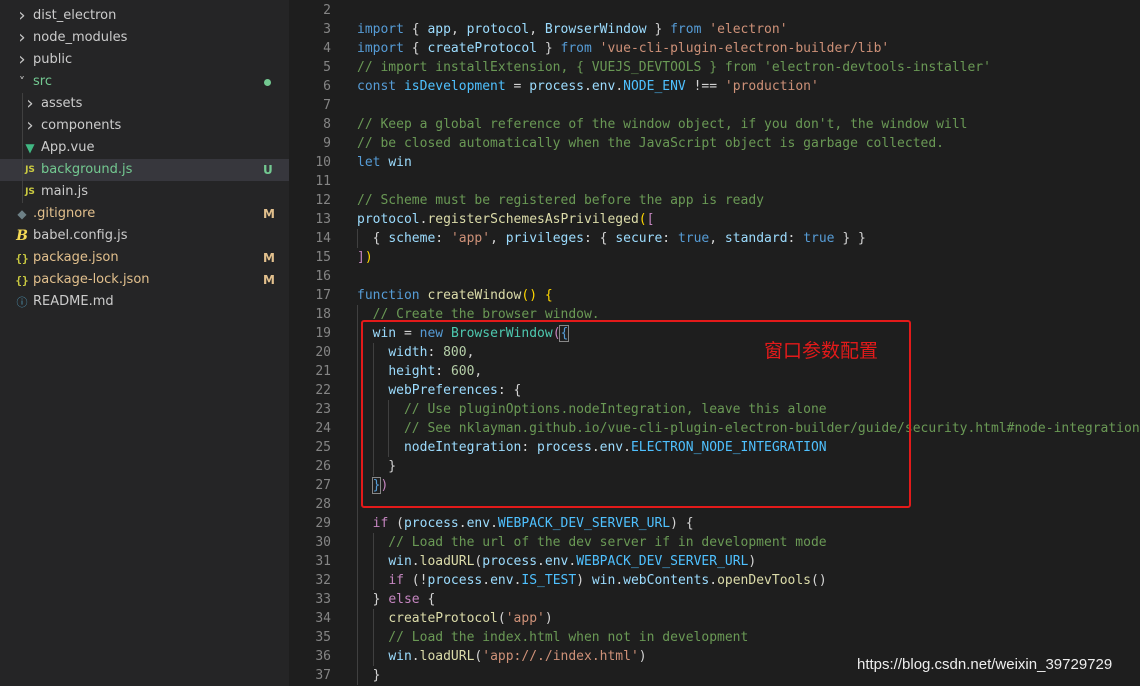 The image size is (1140, 686). Describe the element at coordinates (714, 295) in the screenshot. I see `code-line: 17 function createWindow() {` at that location.